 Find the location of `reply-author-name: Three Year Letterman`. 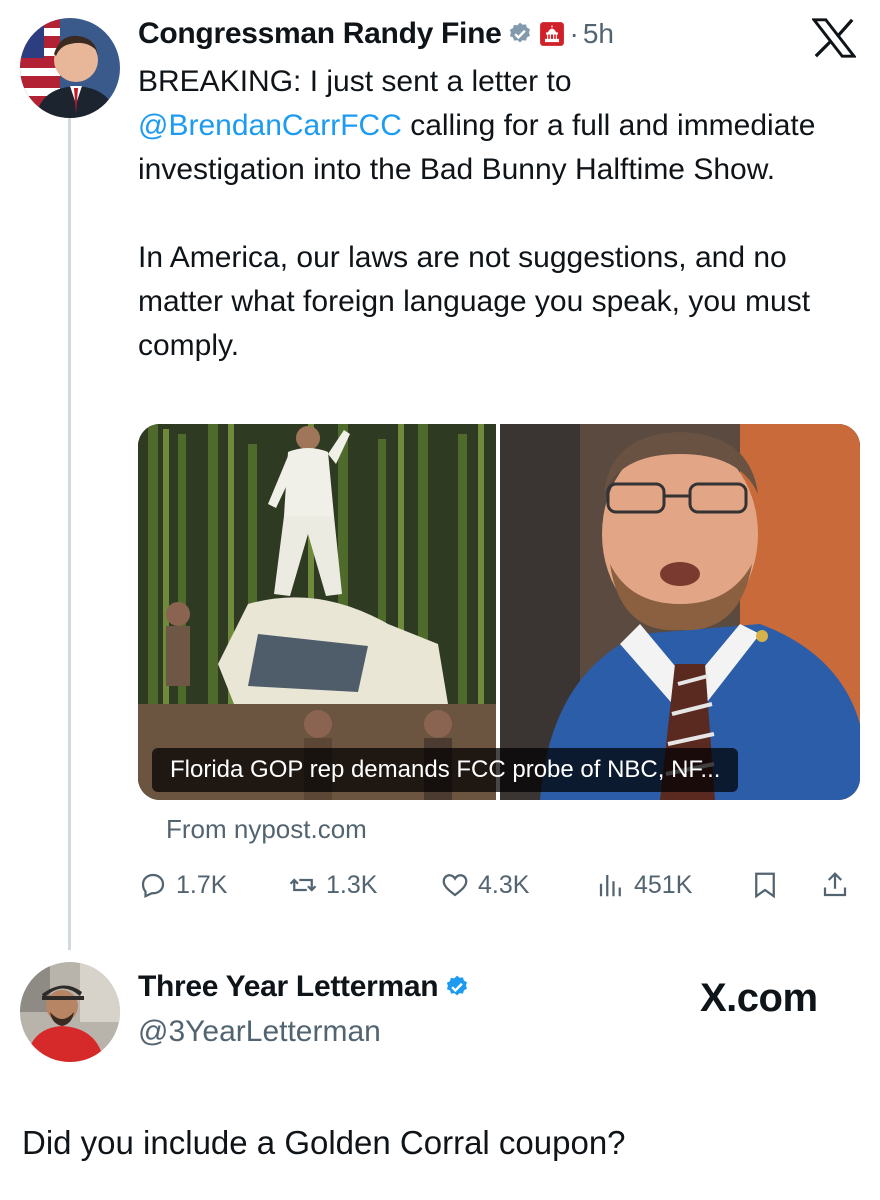

reply-author-name: Three Year Letterman is located at coordinates (288, 987).